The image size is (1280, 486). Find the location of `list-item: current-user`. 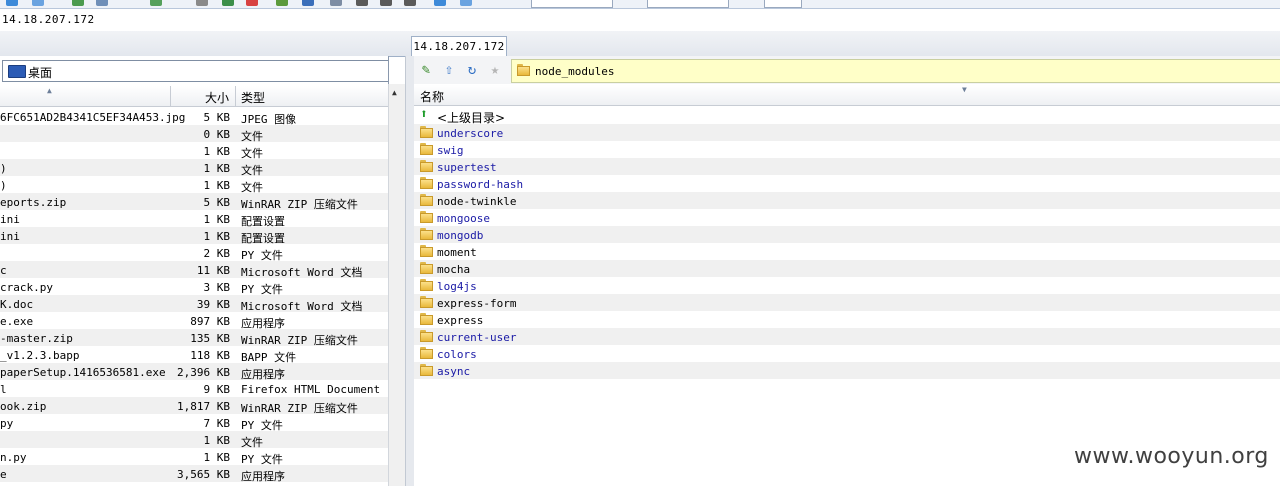

list-item: current-user is located at coordinates (847, 336).